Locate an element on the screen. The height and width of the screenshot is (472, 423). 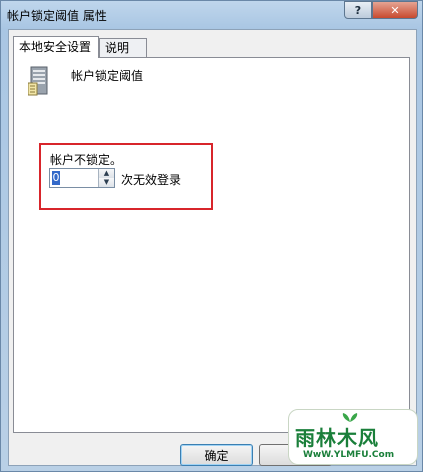
watermark-logo: 雨林木风 WwW.YLMFU.Com is located at coordinates (353, 437).